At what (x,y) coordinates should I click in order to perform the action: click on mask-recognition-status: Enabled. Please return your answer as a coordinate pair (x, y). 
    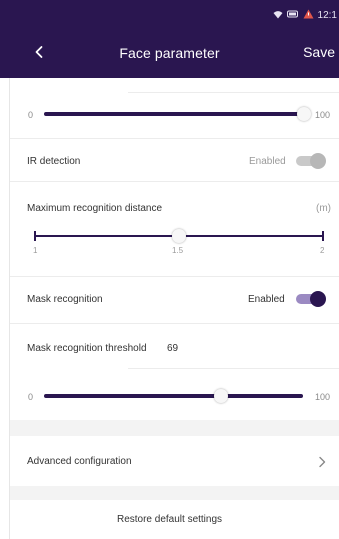
    Looking at the image, I should click on (266, 299).